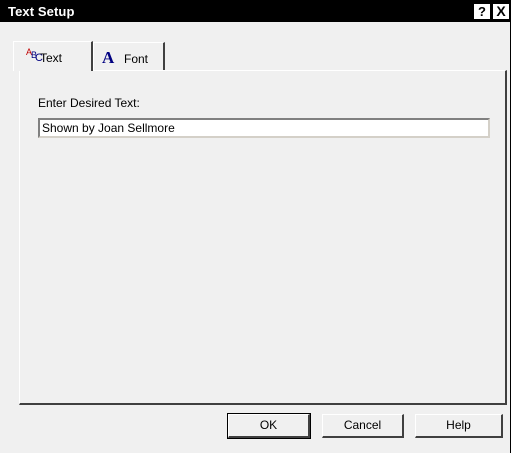  What do you see at coordinates (89, 103) in the screenshot?
I see `desired-text-label: Enter Desired Text:` at bounding box center [89, 103].